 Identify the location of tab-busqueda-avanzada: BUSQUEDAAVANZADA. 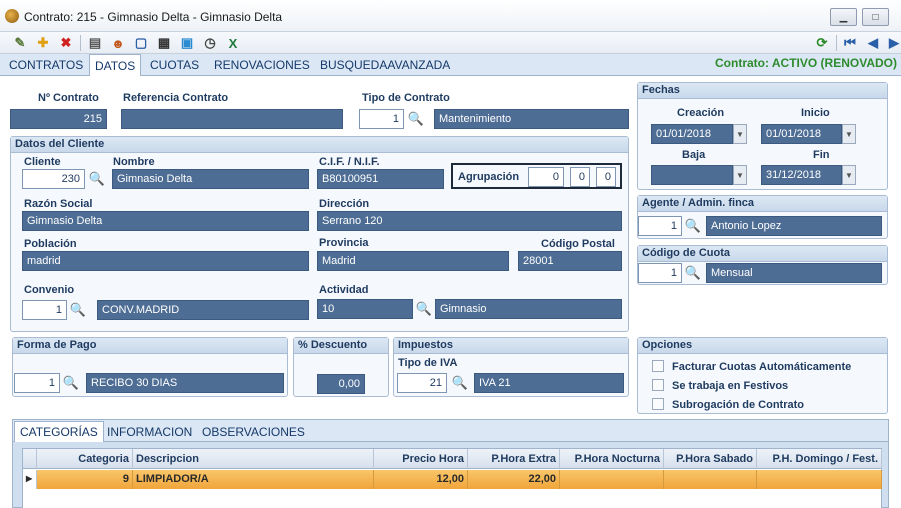
(385, 65).